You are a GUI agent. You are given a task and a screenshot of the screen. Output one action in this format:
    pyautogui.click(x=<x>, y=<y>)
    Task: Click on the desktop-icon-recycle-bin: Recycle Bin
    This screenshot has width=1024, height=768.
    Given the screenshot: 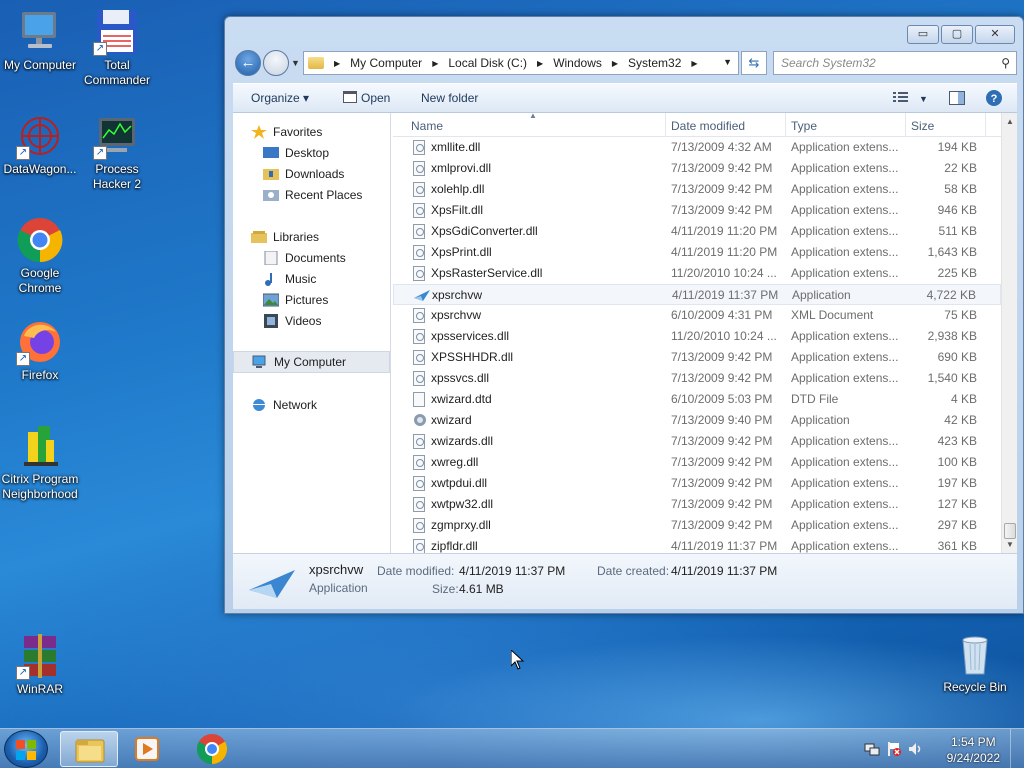 What is the action you would take?
    pyautogui.click(x=975, y=662)
    